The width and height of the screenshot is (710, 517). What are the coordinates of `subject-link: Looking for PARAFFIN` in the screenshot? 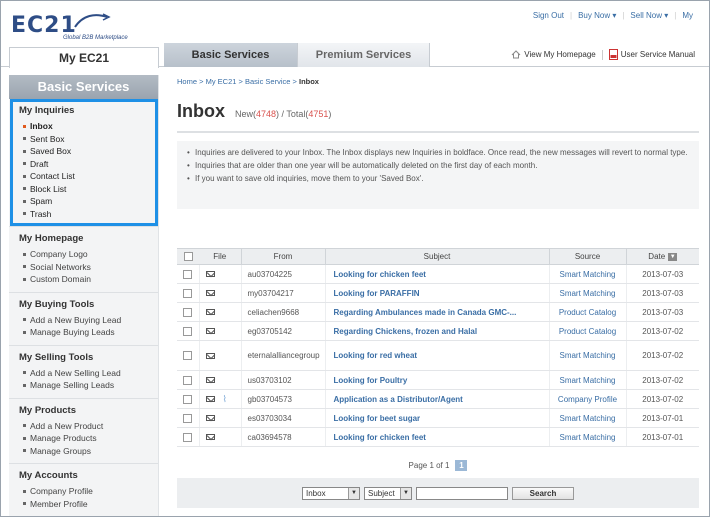 It's located at (436, 293).